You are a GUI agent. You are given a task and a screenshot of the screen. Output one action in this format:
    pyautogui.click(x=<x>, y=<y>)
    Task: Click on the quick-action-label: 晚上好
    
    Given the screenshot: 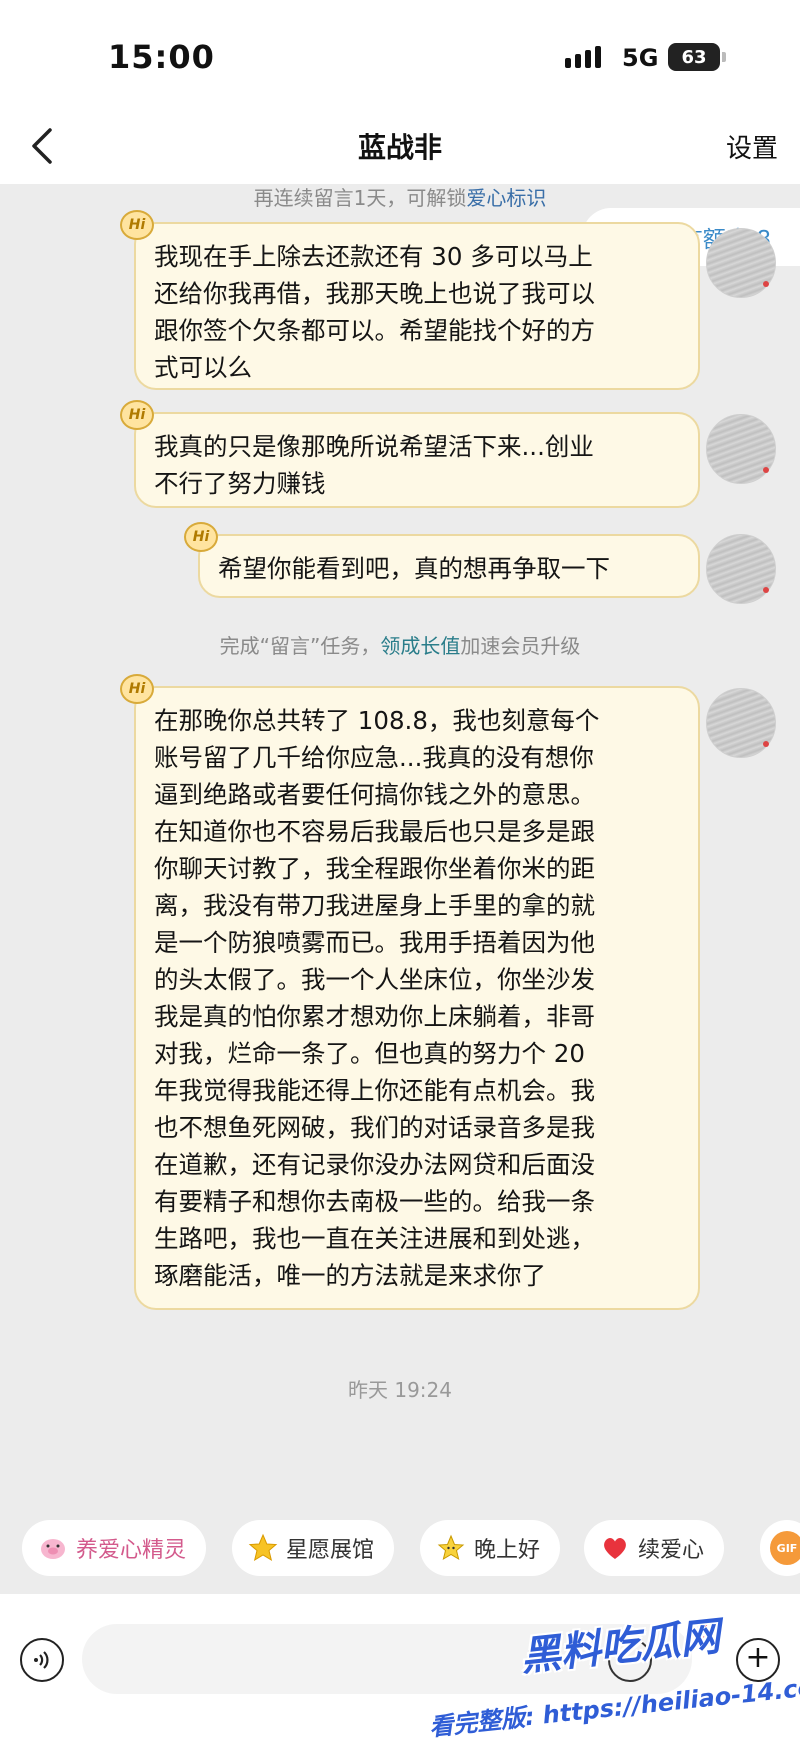 What is the action you would take?
    pyautogui.click(x=507, y=1550)
    